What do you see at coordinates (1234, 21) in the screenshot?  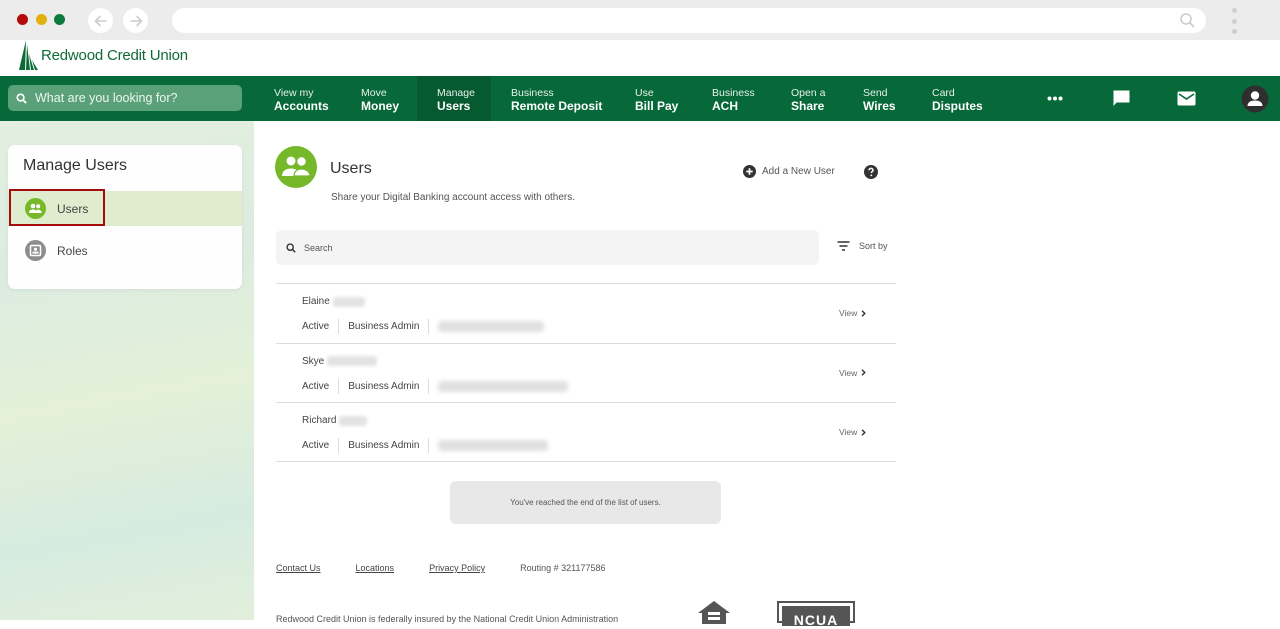 I see `browser-menu-button` at bounding box center [1234, 21].